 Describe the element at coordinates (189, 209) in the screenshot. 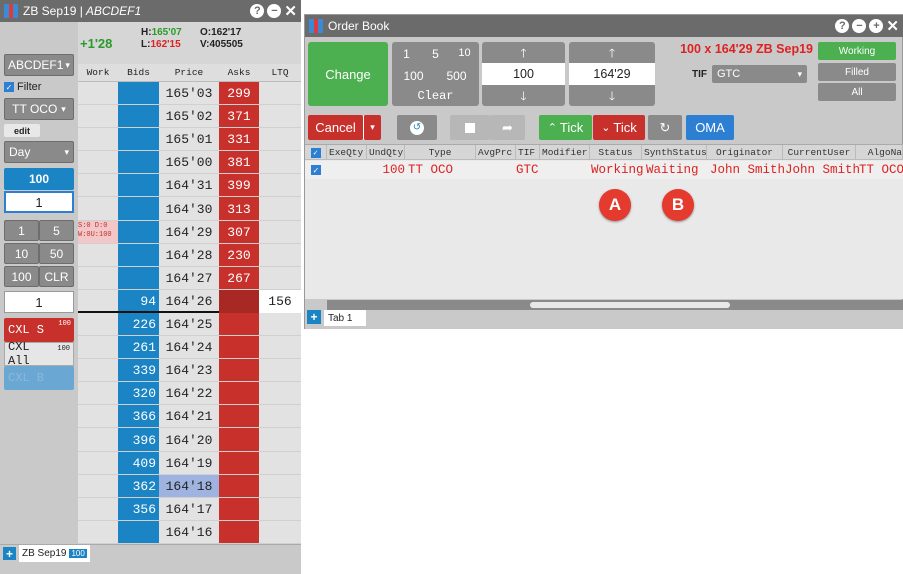

I see `ladder-row: 164'30 313` at that location.